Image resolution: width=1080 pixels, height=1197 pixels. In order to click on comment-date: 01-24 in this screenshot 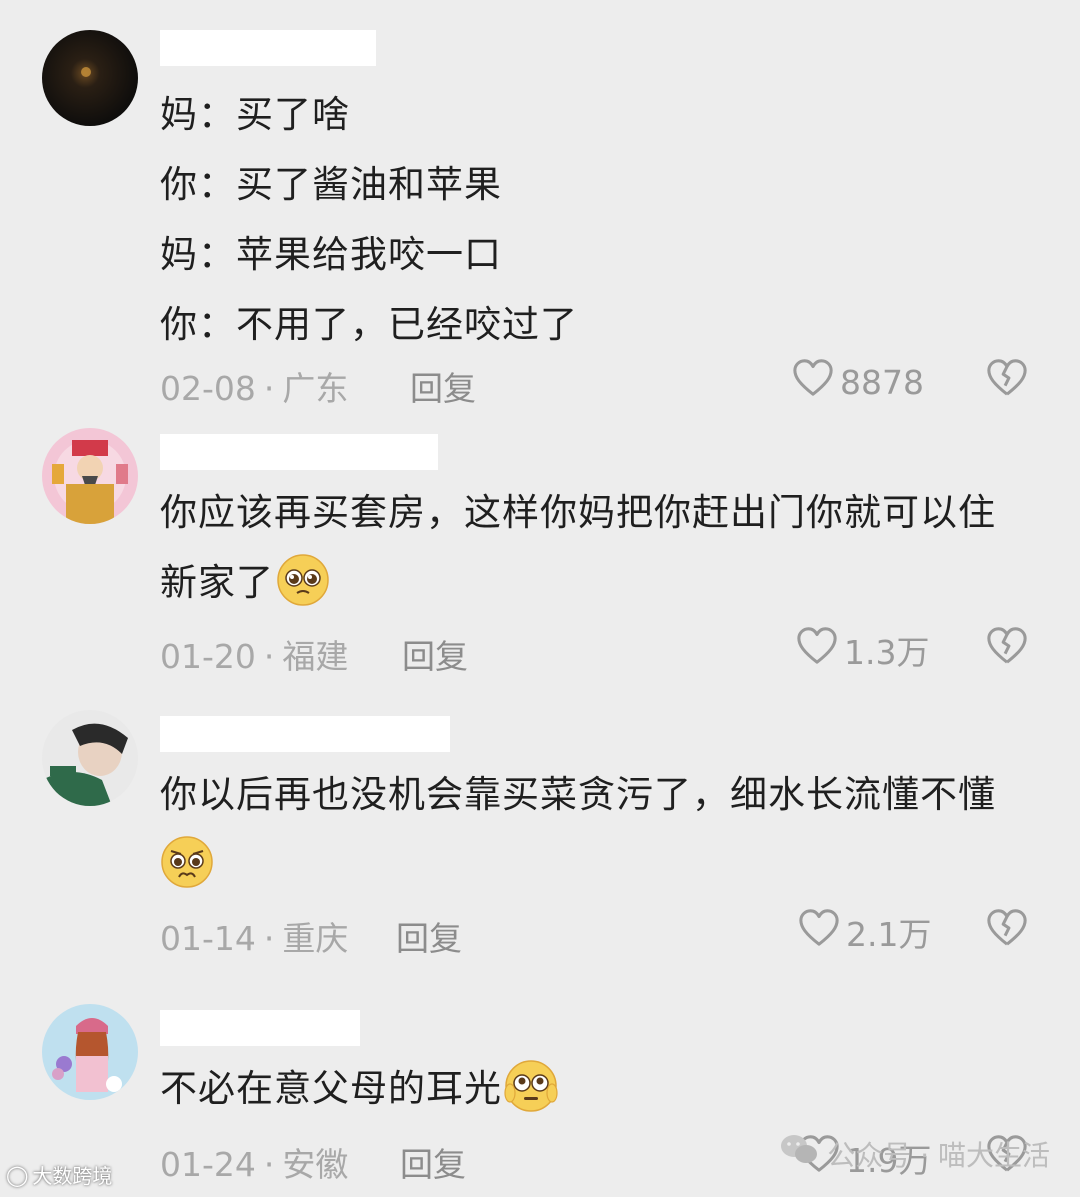, I will do `click(208, 1164)`.